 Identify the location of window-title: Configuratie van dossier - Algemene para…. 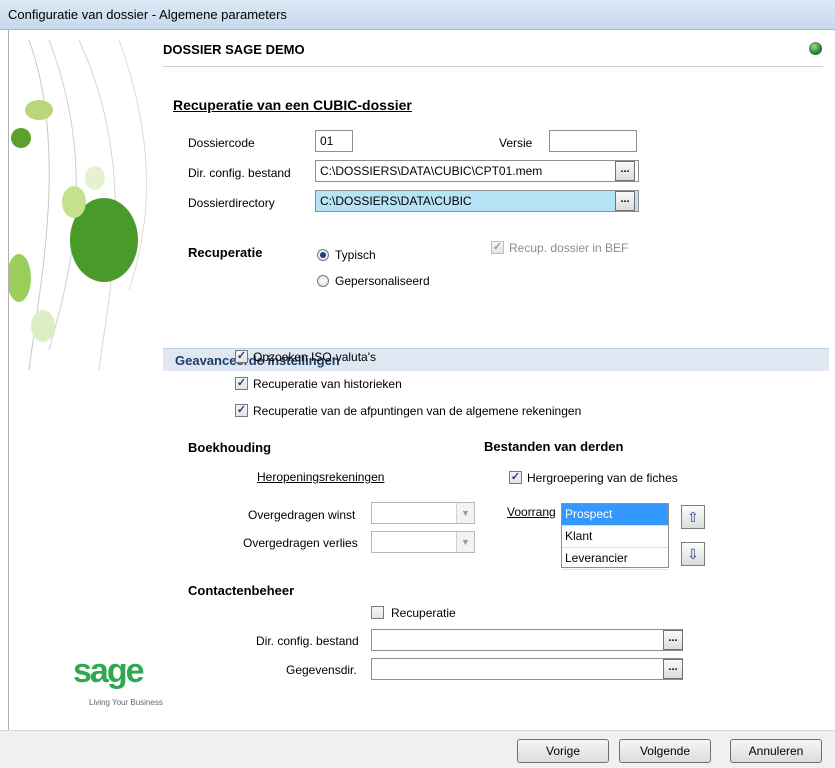
(147, 14).